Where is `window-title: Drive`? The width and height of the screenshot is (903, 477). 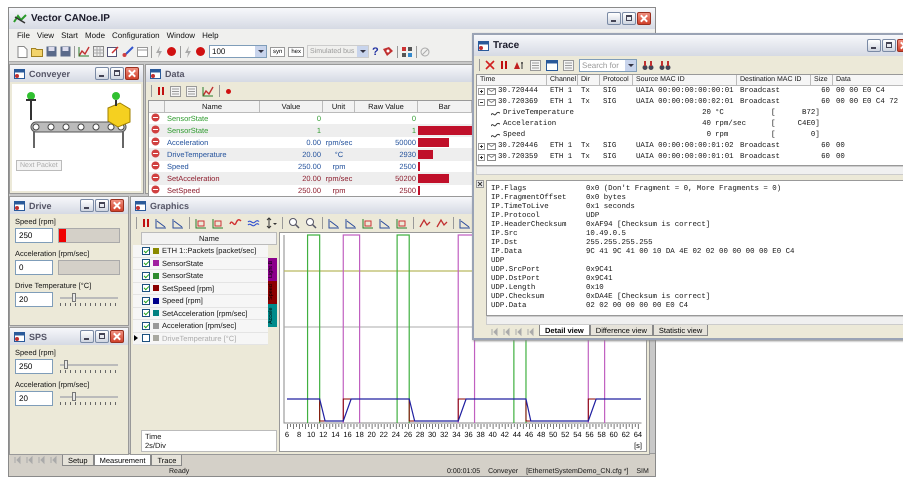
window-title: Drive is located at coordinates (40, 205).